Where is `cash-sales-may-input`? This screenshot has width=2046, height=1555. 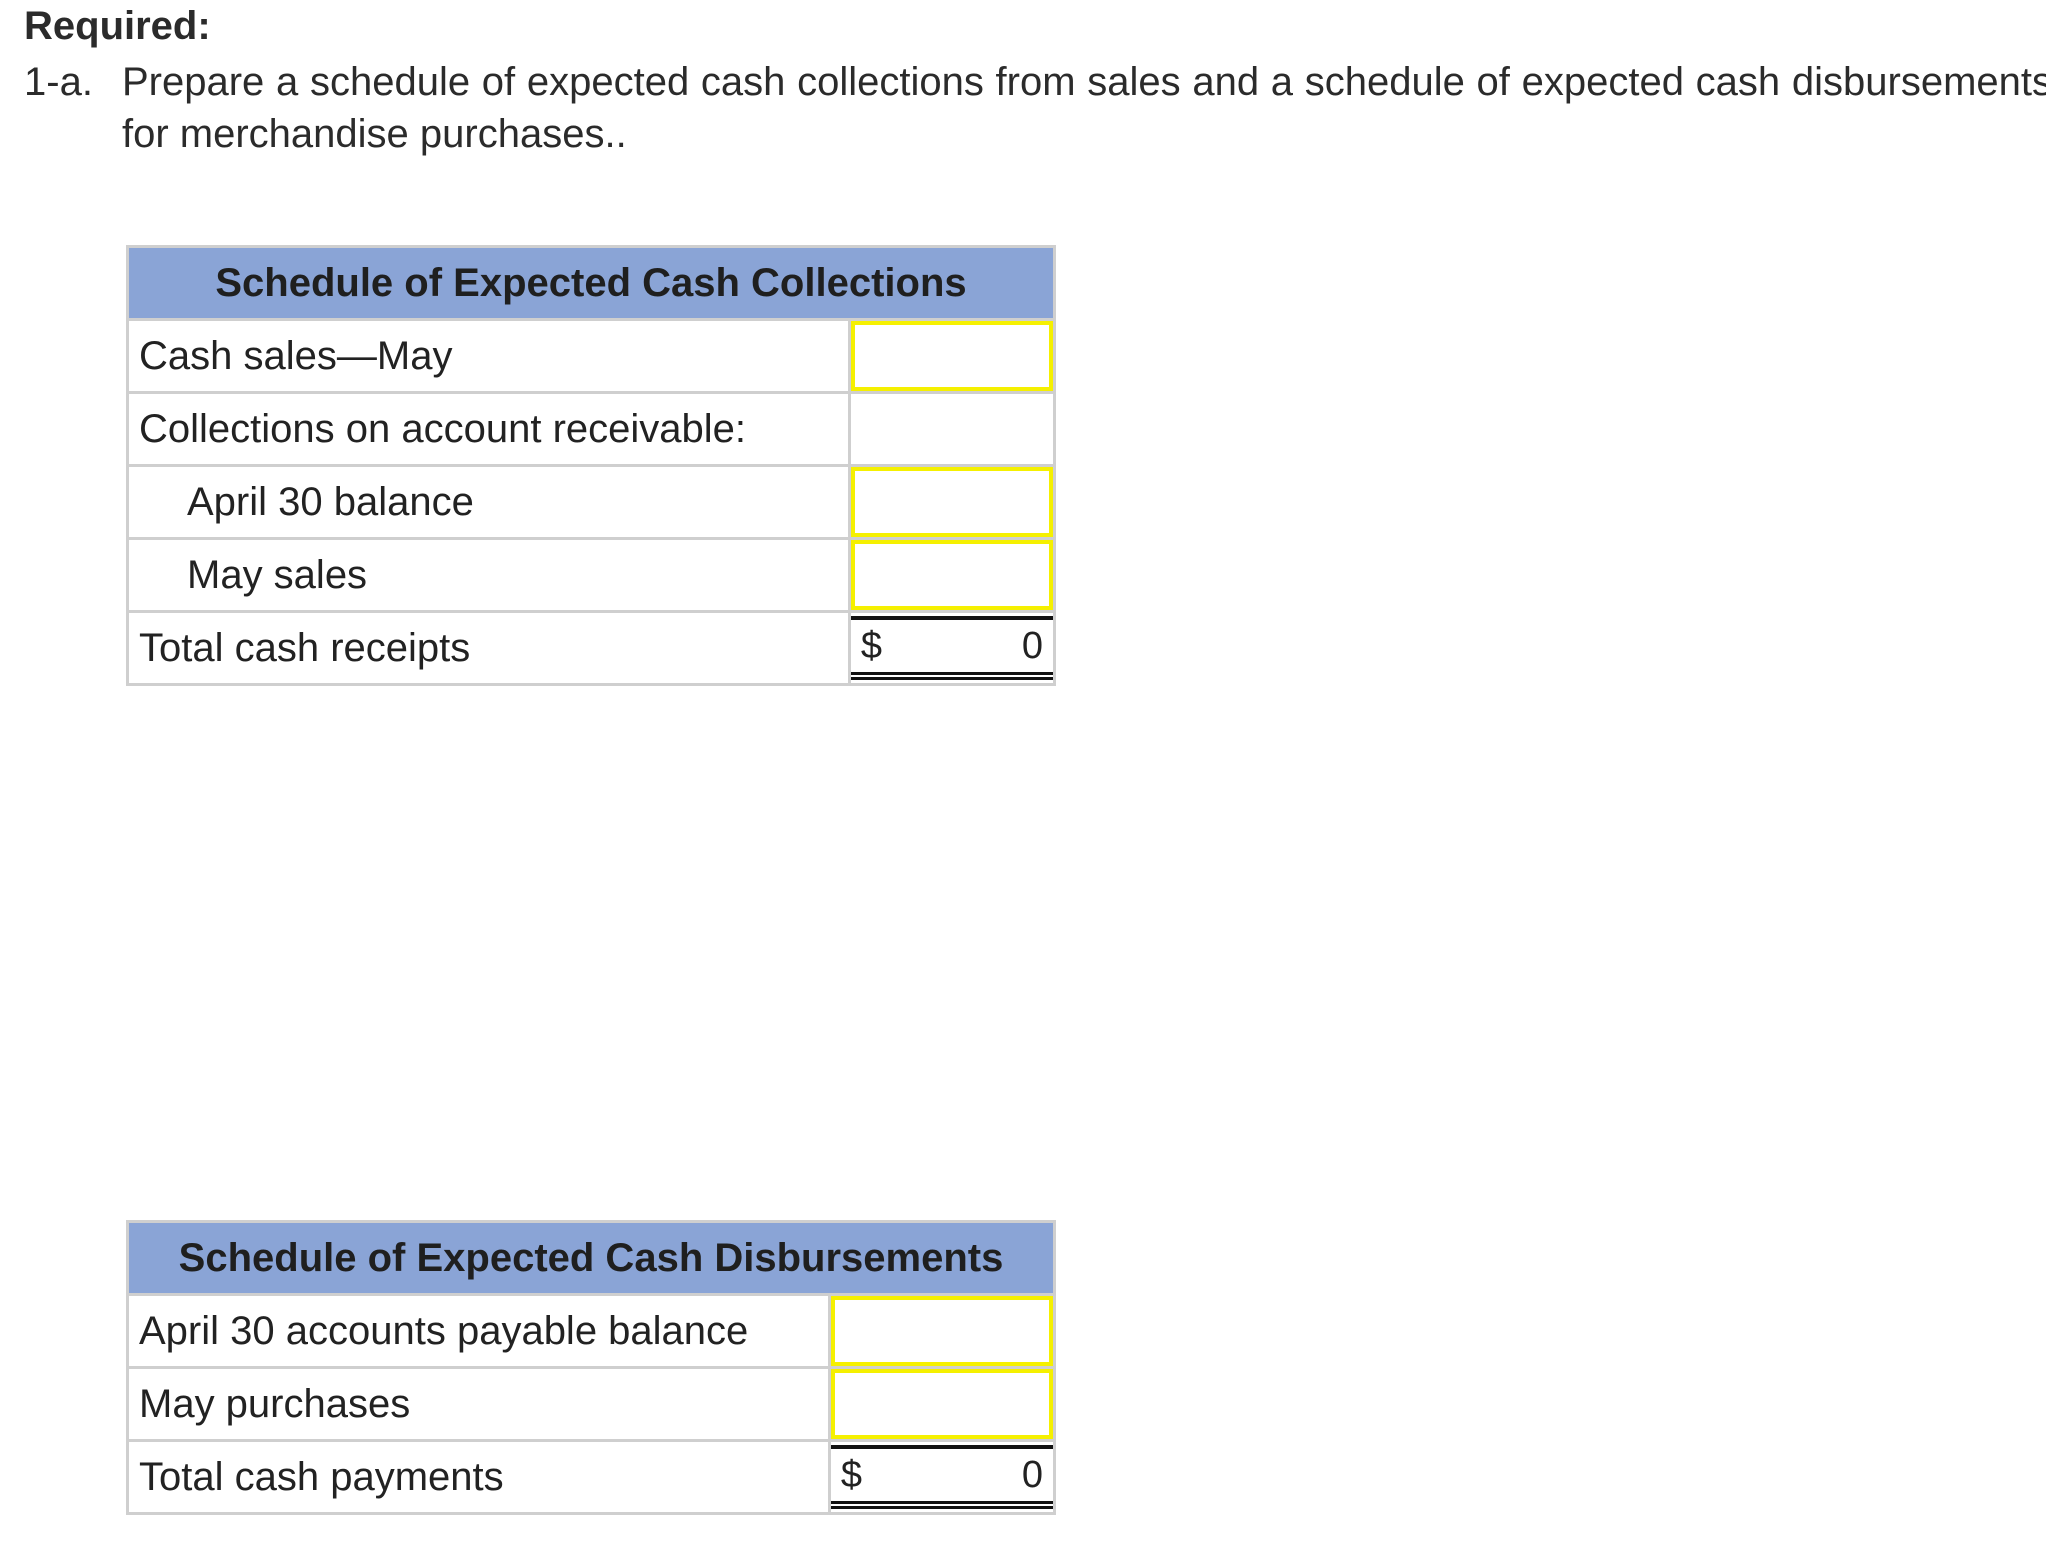
cash-sales-may-input is located at coordinates (951, 356).